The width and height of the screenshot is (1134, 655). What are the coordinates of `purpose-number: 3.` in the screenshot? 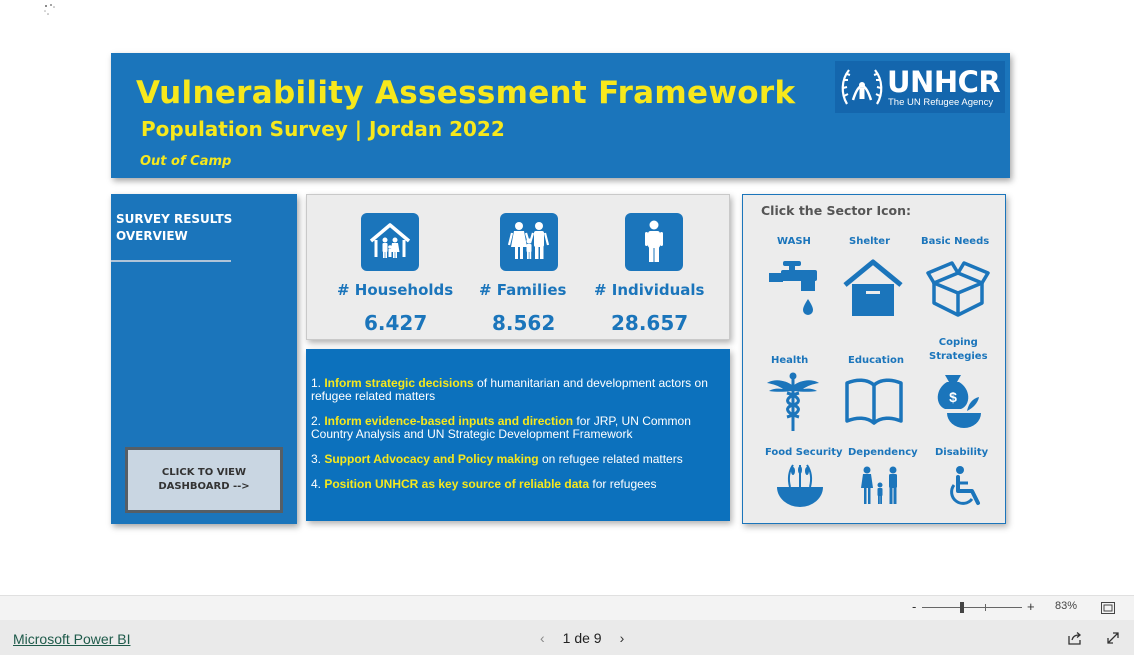 It's located at (318, 459).